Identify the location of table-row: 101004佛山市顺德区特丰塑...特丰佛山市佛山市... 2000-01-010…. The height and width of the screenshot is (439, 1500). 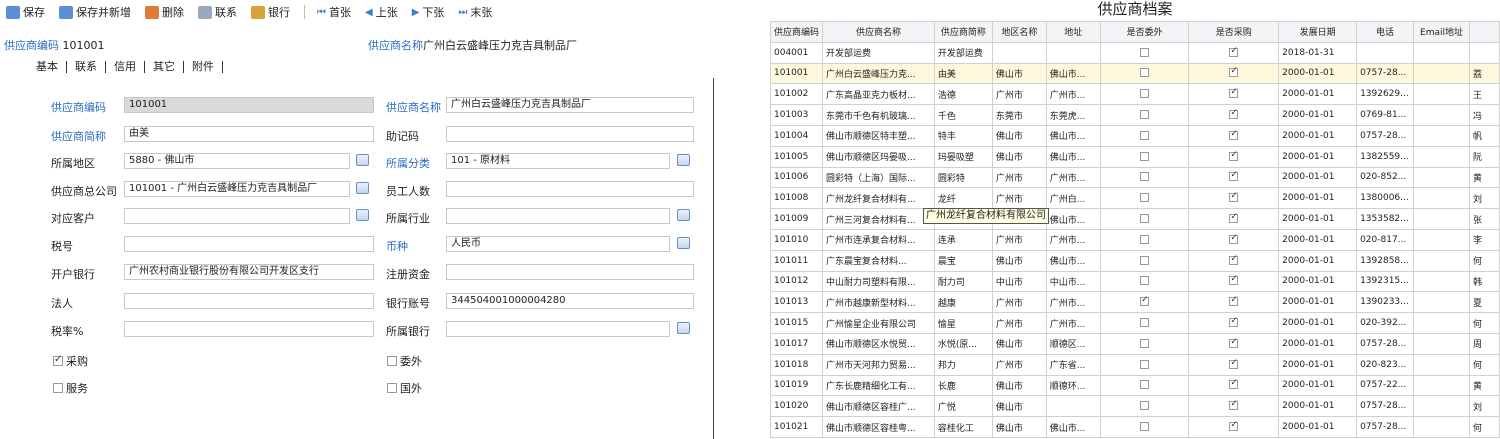
(1134, 135).